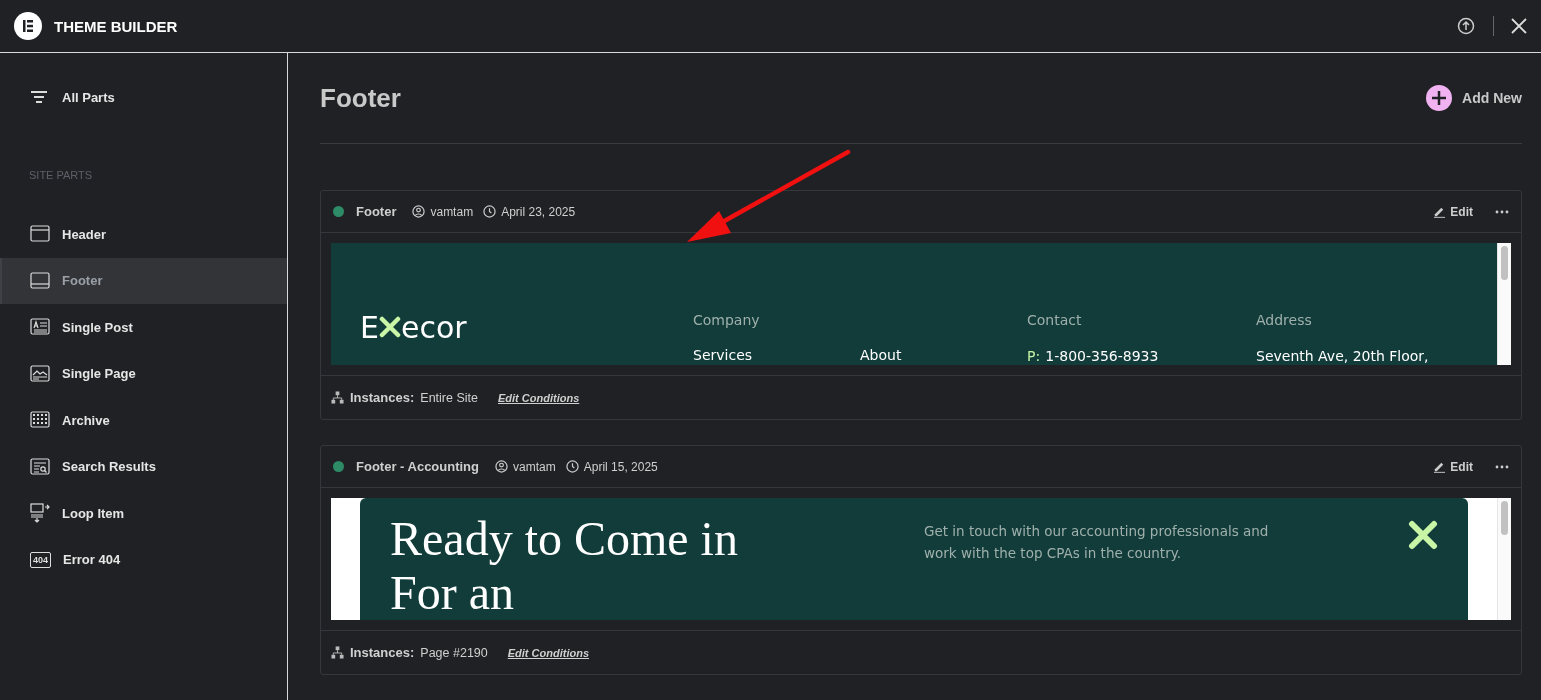  I want to click on filter-icon, so click(39, 97).